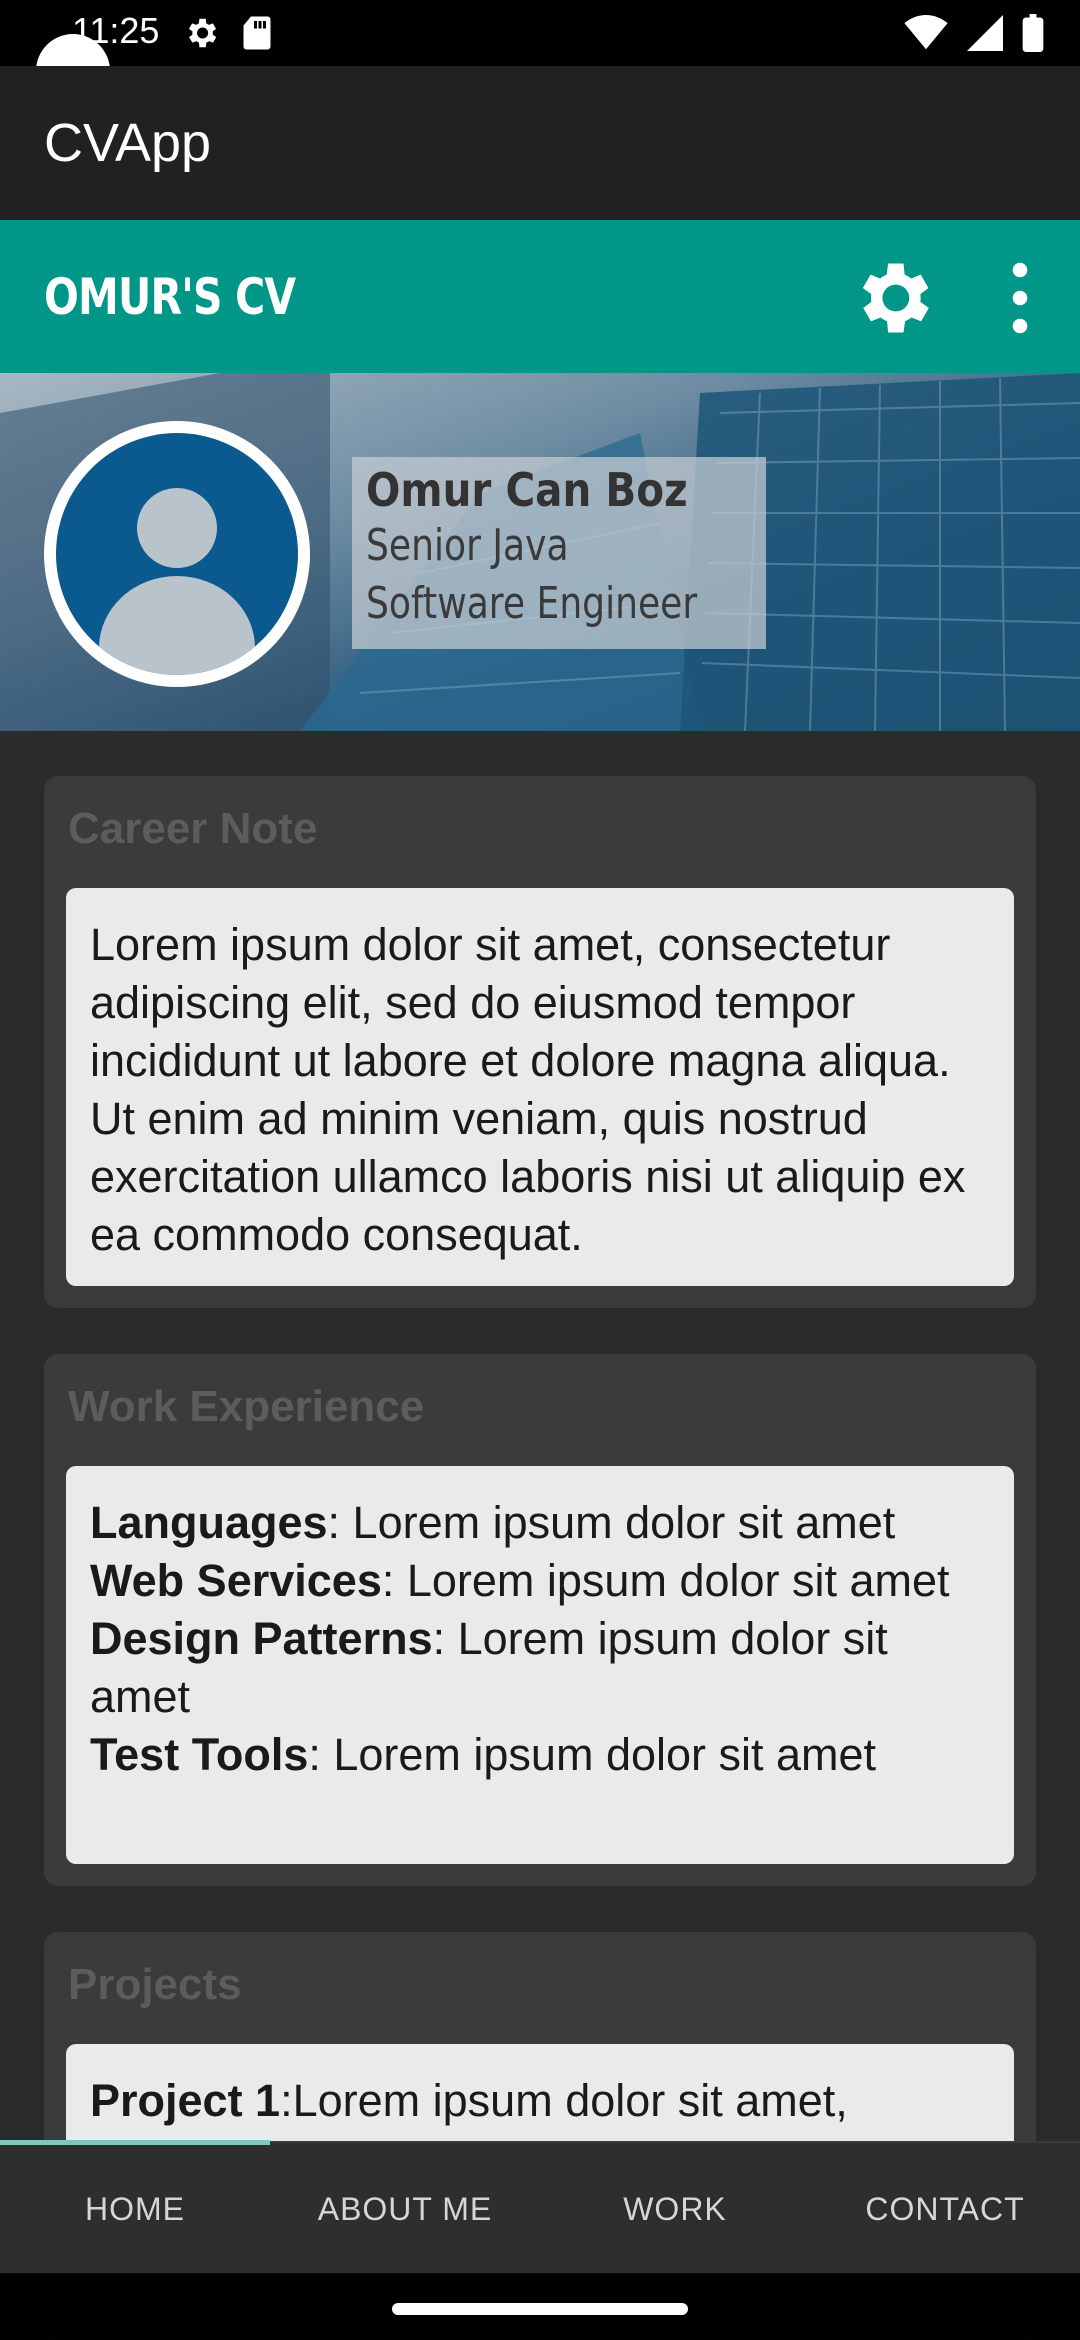 The width and height of the screenshot is (1080, 2340). Describe the element at coordinates (1033, 33) in the screenshot. I see `battery-icon` at that location.